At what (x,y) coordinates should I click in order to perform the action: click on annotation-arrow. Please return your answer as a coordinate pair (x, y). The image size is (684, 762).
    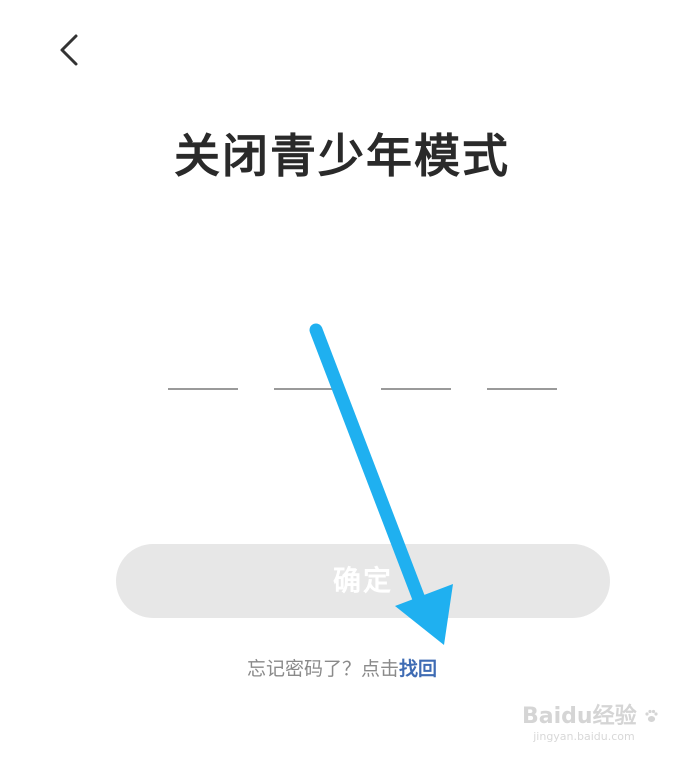
    Looking at the image, I should click on (381, 484).